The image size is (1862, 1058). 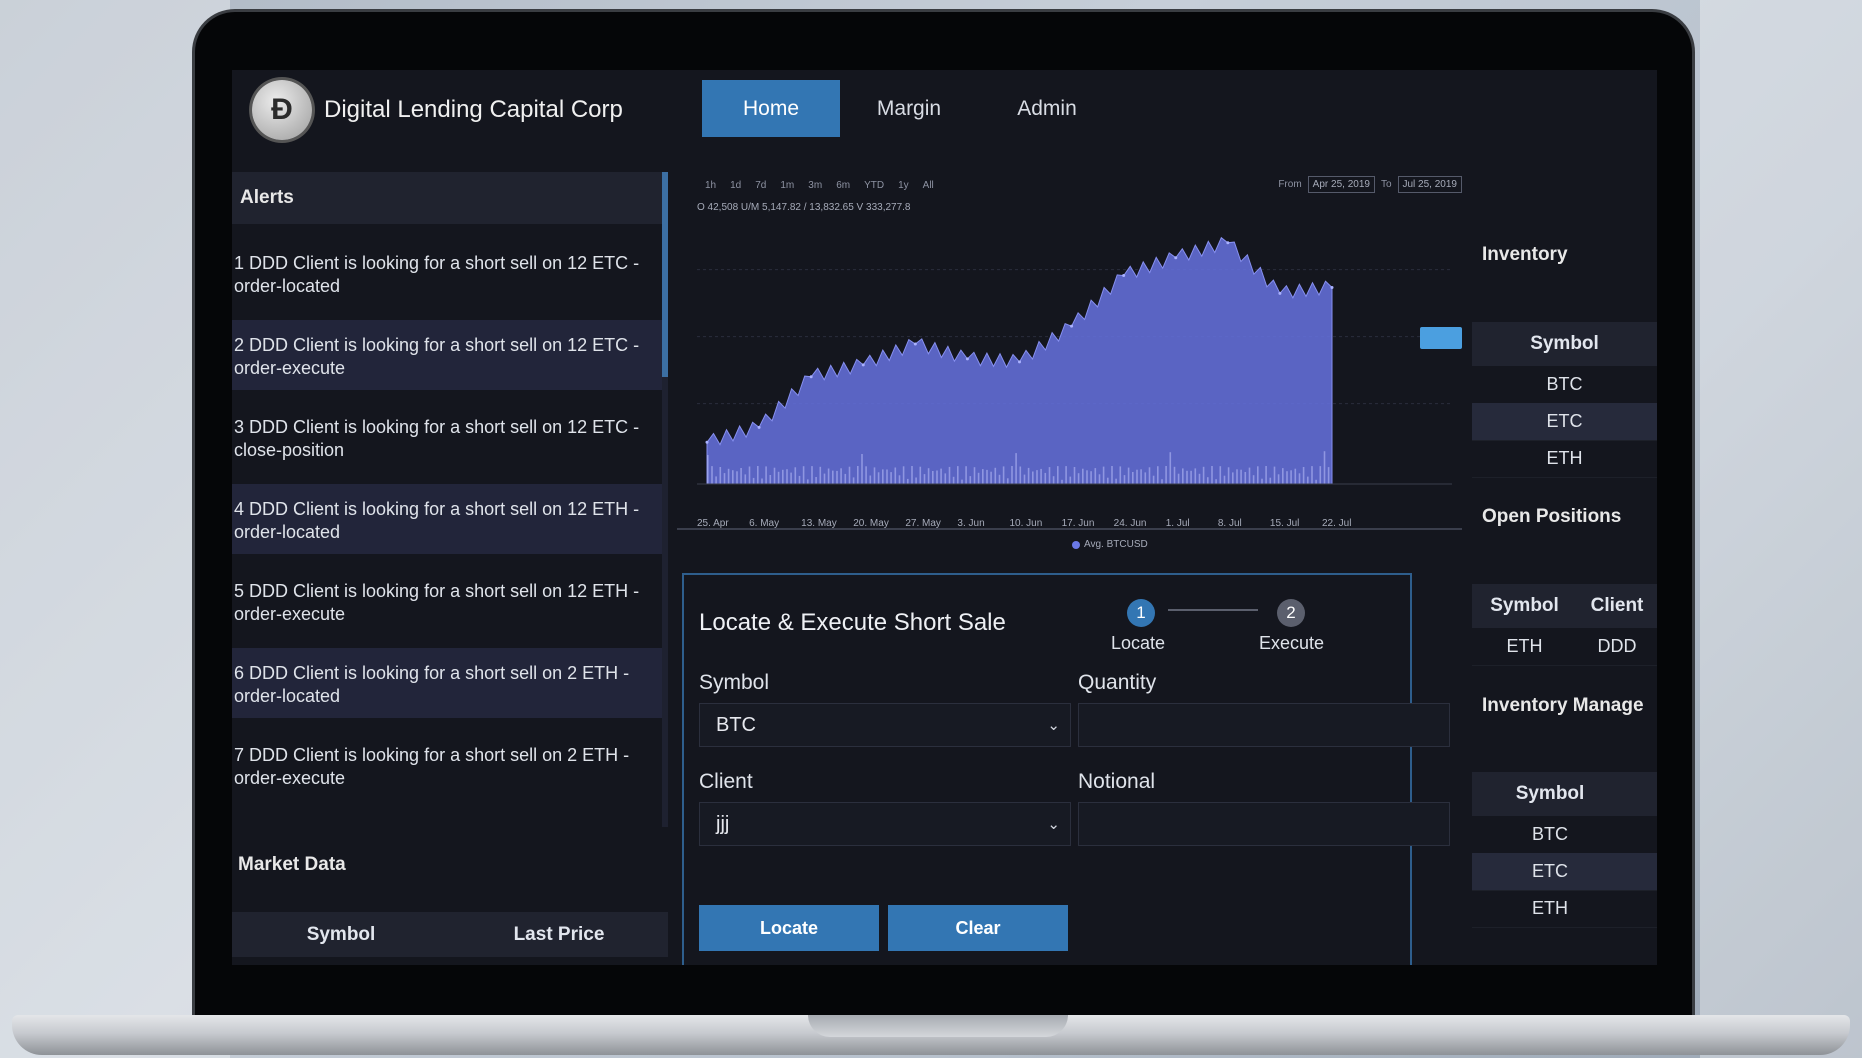 I want to click on clear-button: Clear, so click(x=978, y=928).